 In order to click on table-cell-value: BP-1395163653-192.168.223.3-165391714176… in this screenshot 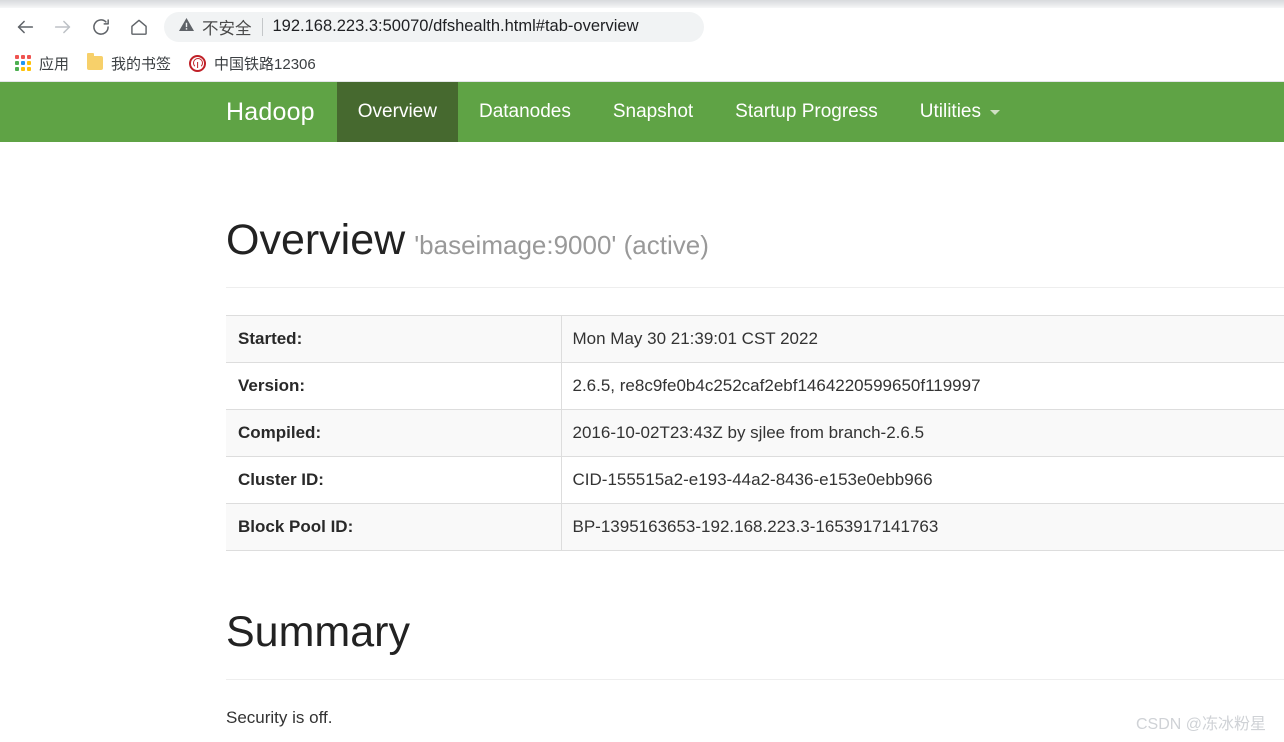, I will do `click(922, 527)`.